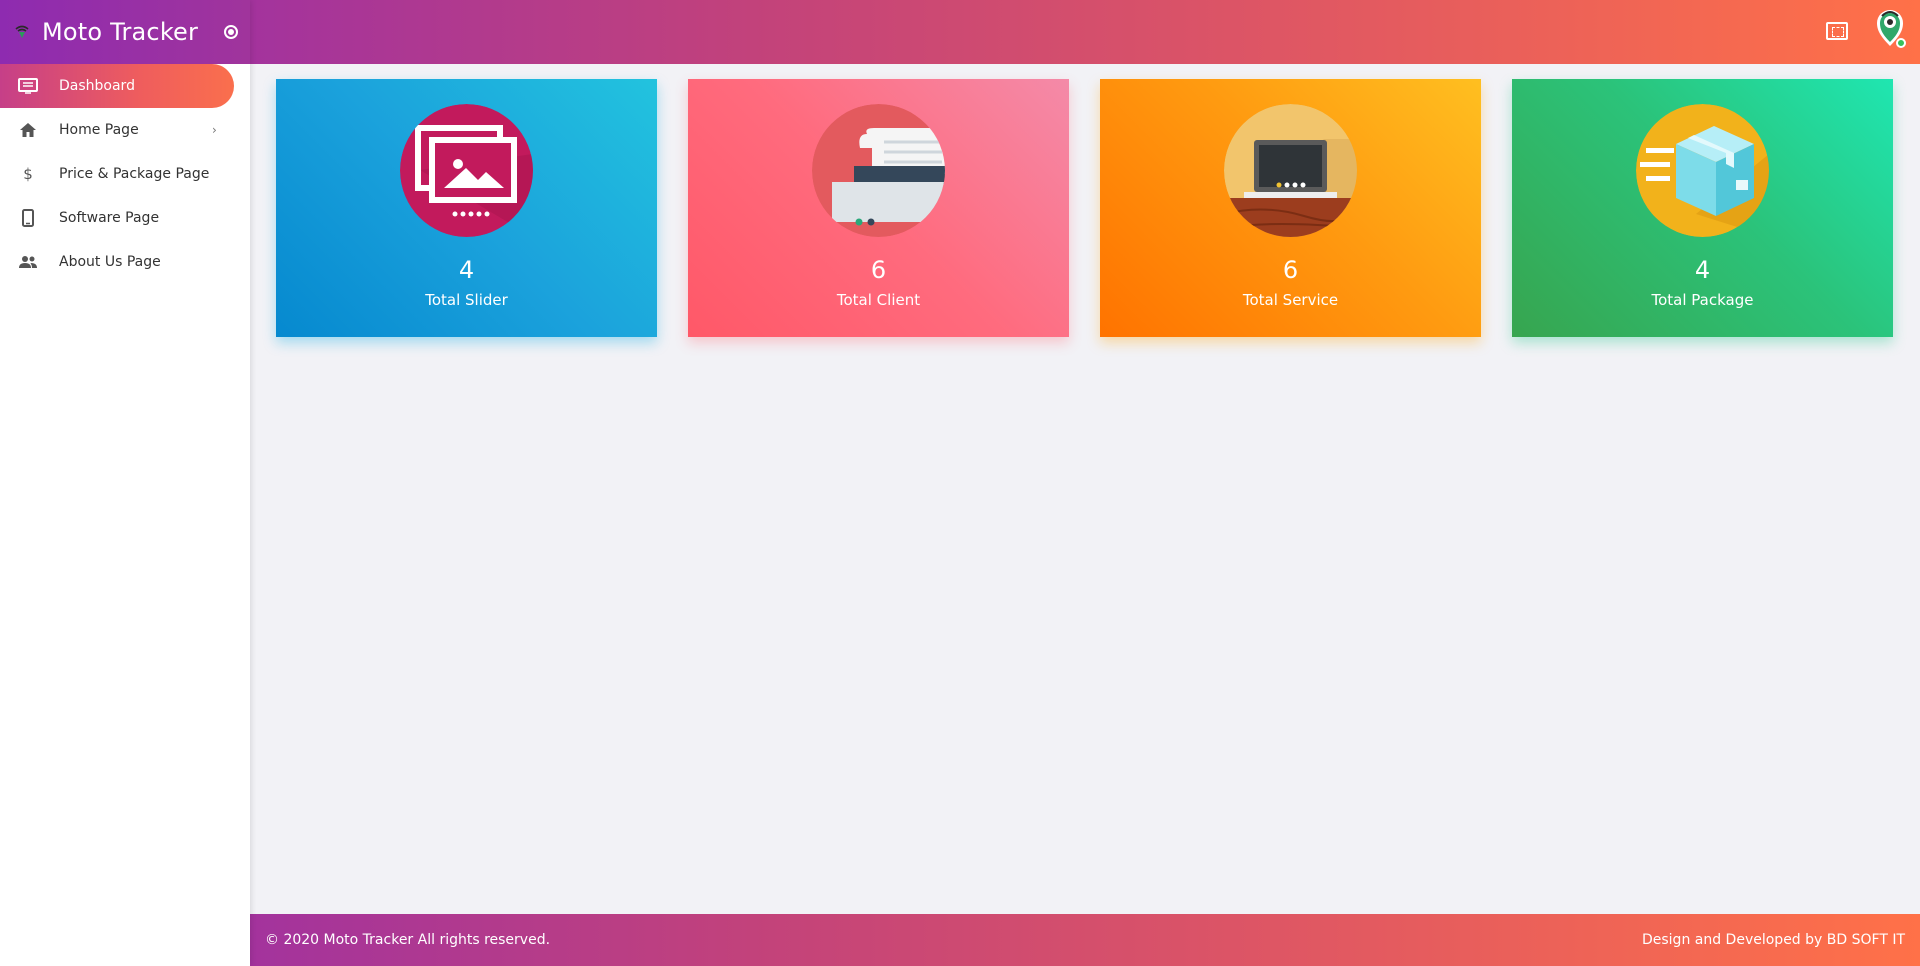 This screenshot has width=1920, height=966. What do you see at coordinates (28, 262) in the screenshot?
I see `people-icon` at bounding box center [28, 262].